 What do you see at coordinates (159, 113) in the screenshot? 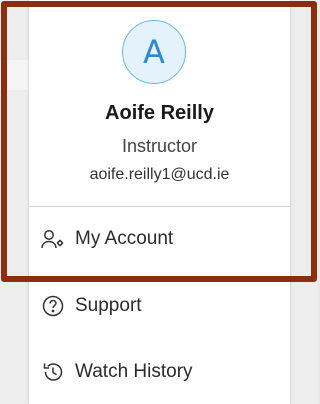
I see `user-name: Aoife Reilly` at bounding box center [159, 113].